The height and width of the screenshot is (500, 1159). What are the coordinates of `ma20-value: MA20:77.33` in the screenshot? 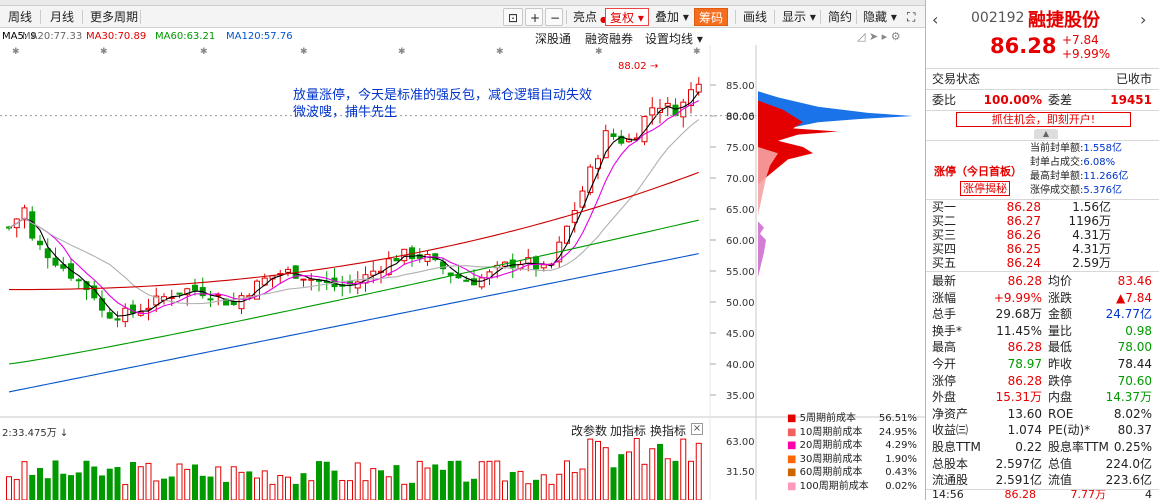 It's located at (52, 36).